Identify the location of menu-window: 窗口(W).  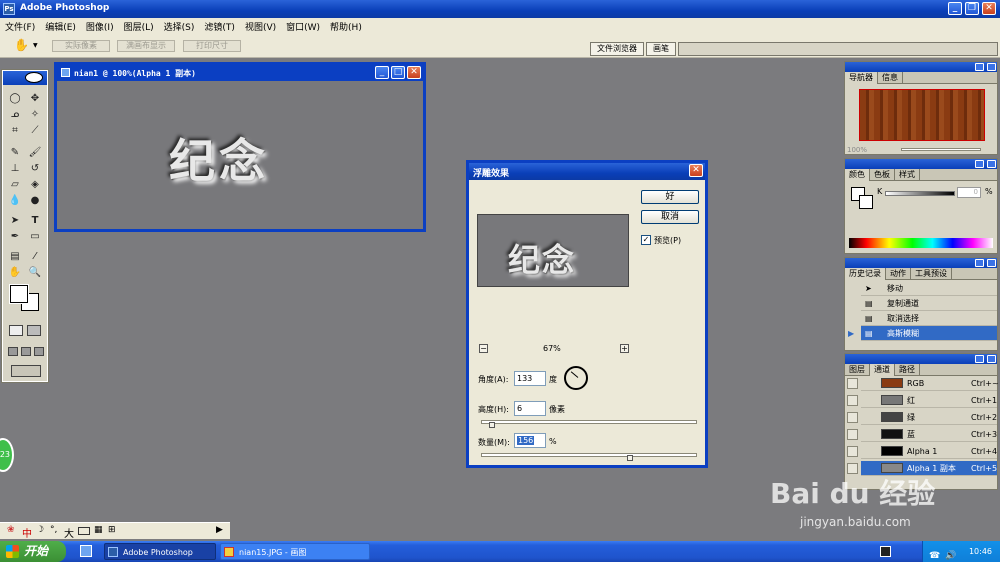
(303, 25).